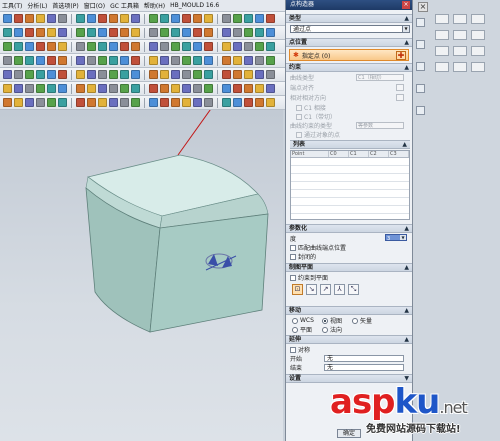 Image resolution: width=500 pixels, height=441 pixels. I want to click on section-type: 类型 ▲, so click(349, 18).